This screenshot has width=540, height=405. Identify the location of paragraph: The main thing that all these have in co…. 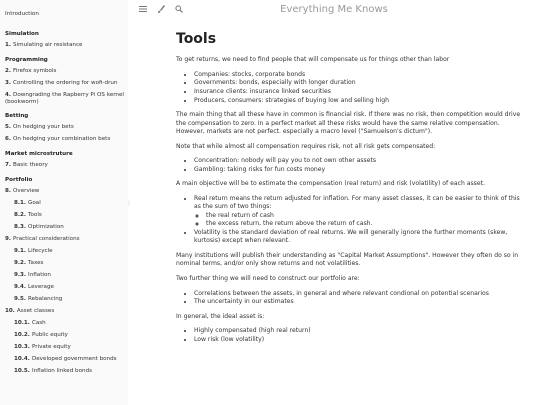
(348, 123).